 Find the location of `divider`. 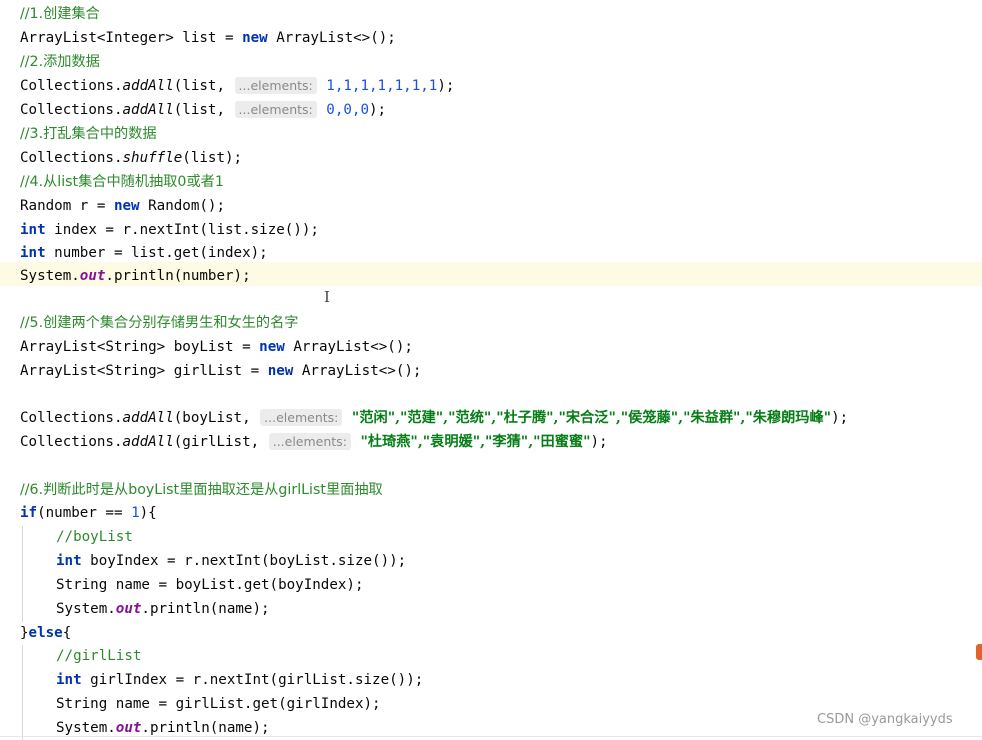

divider is located at coordinates (491, 736).